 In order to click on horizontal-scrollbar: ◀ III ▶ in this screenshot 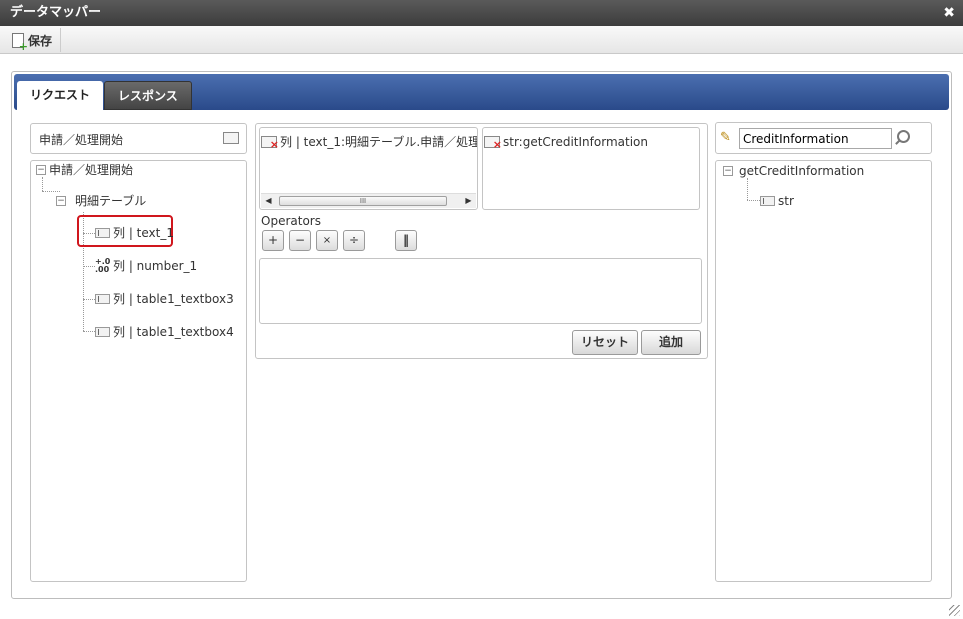, I will do `click(368, 200)`.